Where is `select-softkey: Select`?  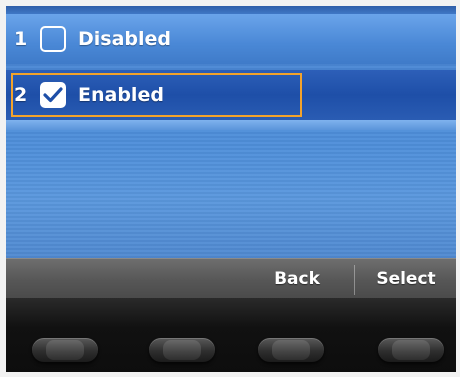 select-softkey: Select is located at coordinates (406, 279).